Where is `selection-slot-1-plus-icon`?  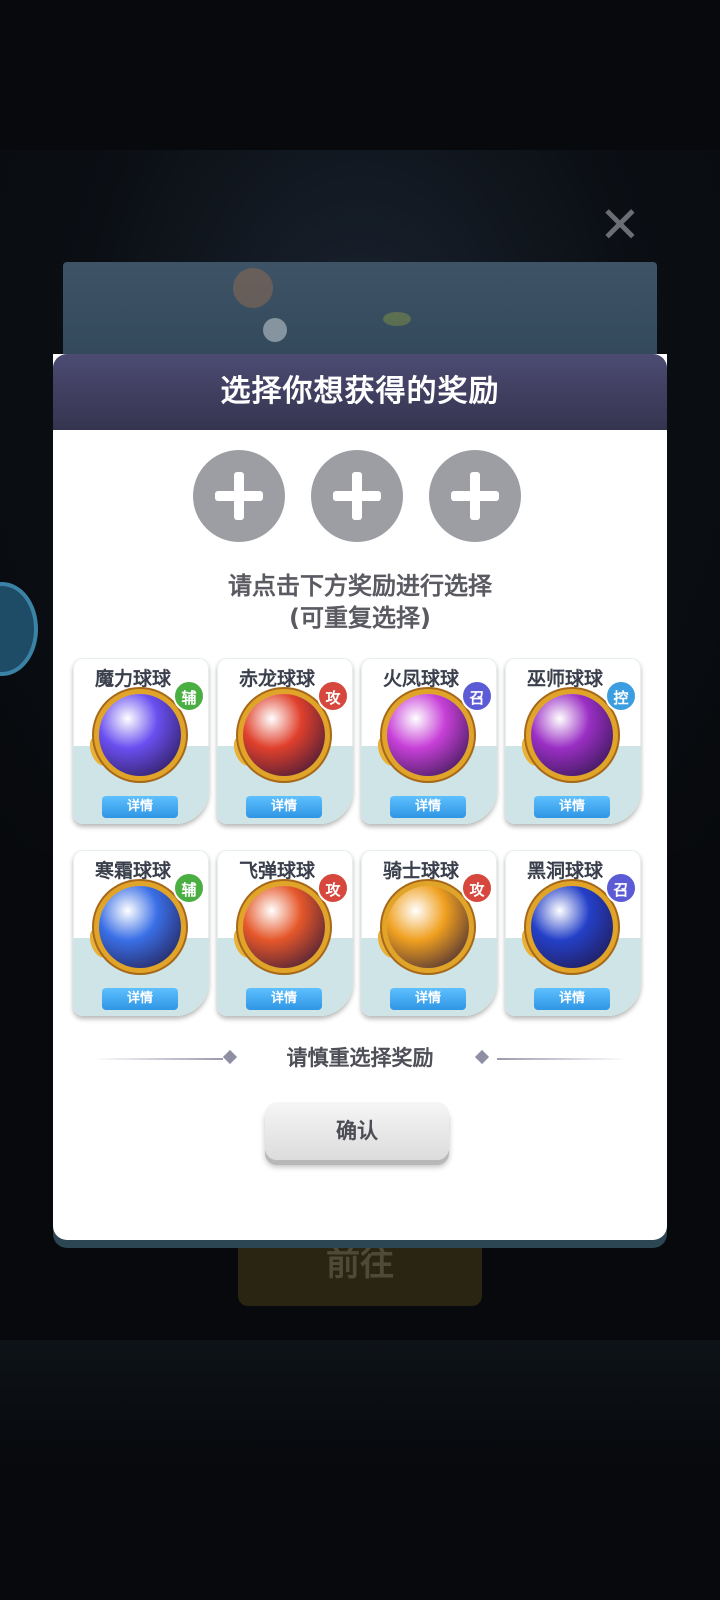
selection-slot-1-plus-icon is located at coordinates (239, 496).